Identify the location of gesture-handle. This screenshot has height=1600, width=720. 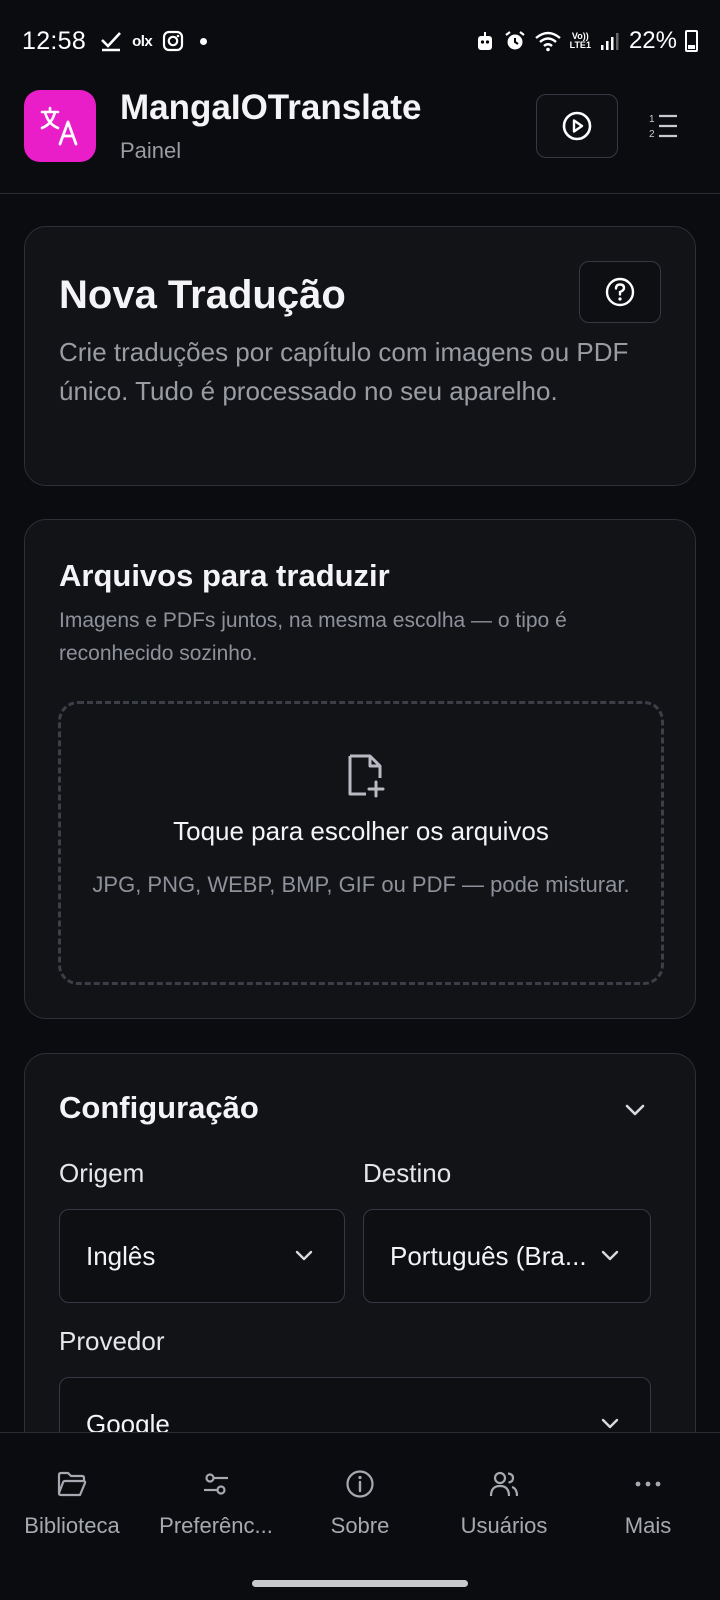
(360, 1583).